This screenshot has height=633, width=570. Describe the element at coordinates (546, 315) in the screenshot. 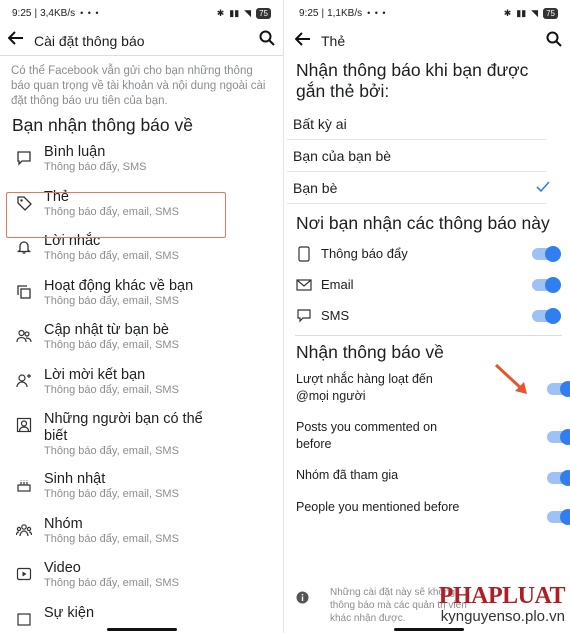

I see `sms-toggle` at that location.